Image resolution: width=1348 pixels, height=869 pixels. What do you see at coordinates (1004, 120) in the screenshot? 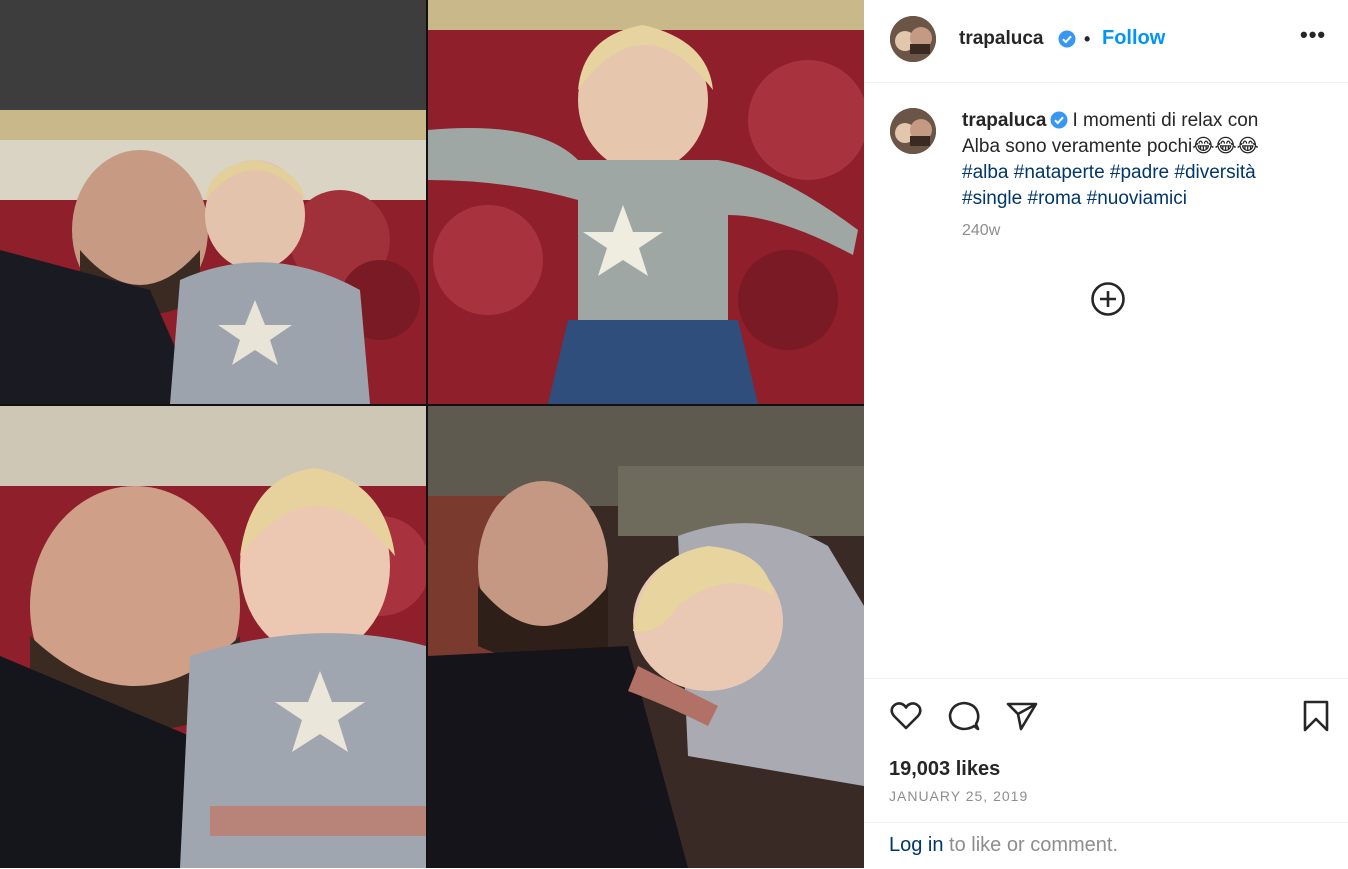
I see `caption-username: trapaluca` at bounding box center [1004, 120].